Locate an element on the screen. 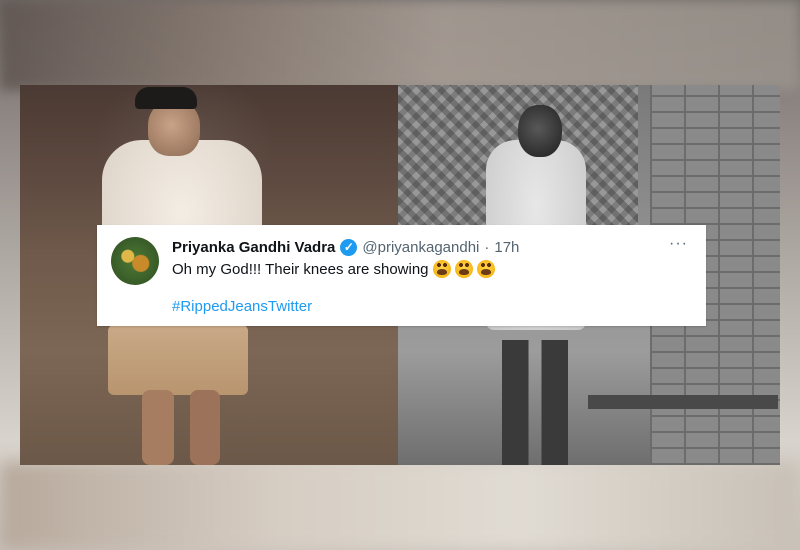 This screenshot has height=550, width=800. man-legs is located at coordinates (535, 402).